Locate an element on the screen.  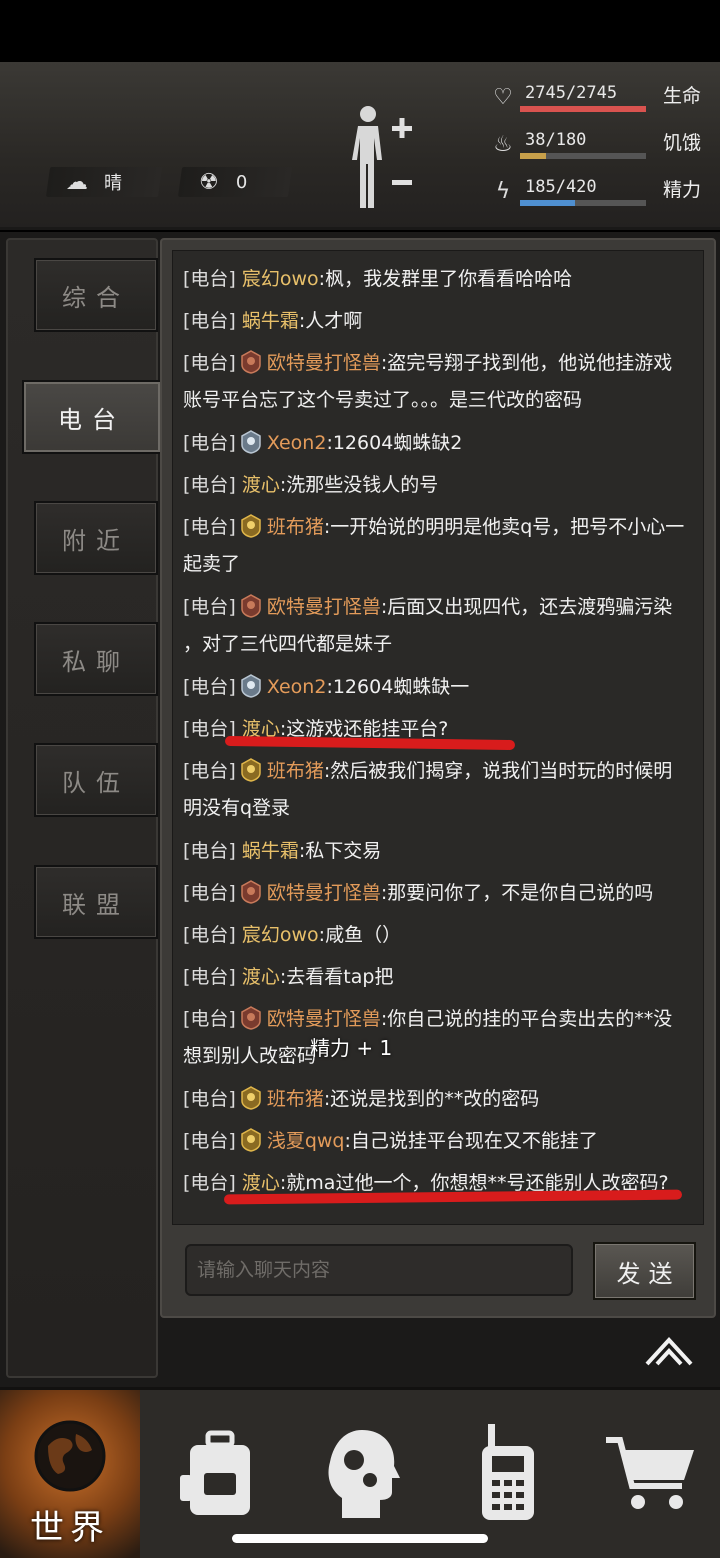
health-bar is located at coordinates (583, 109).